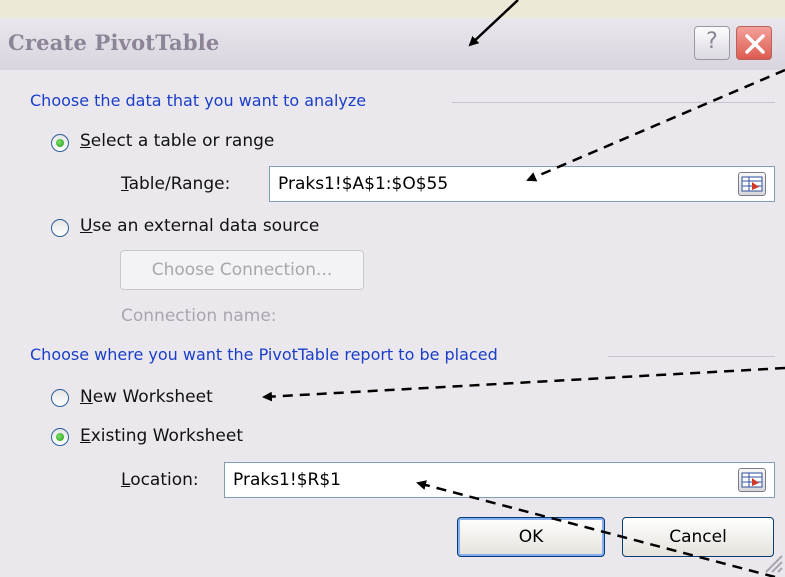 This screenshot has width=785, height=577. What do you see at coordinates (60, 228) in the screenshot?
I see `external-source-radio` at bounding box center [60, 228].